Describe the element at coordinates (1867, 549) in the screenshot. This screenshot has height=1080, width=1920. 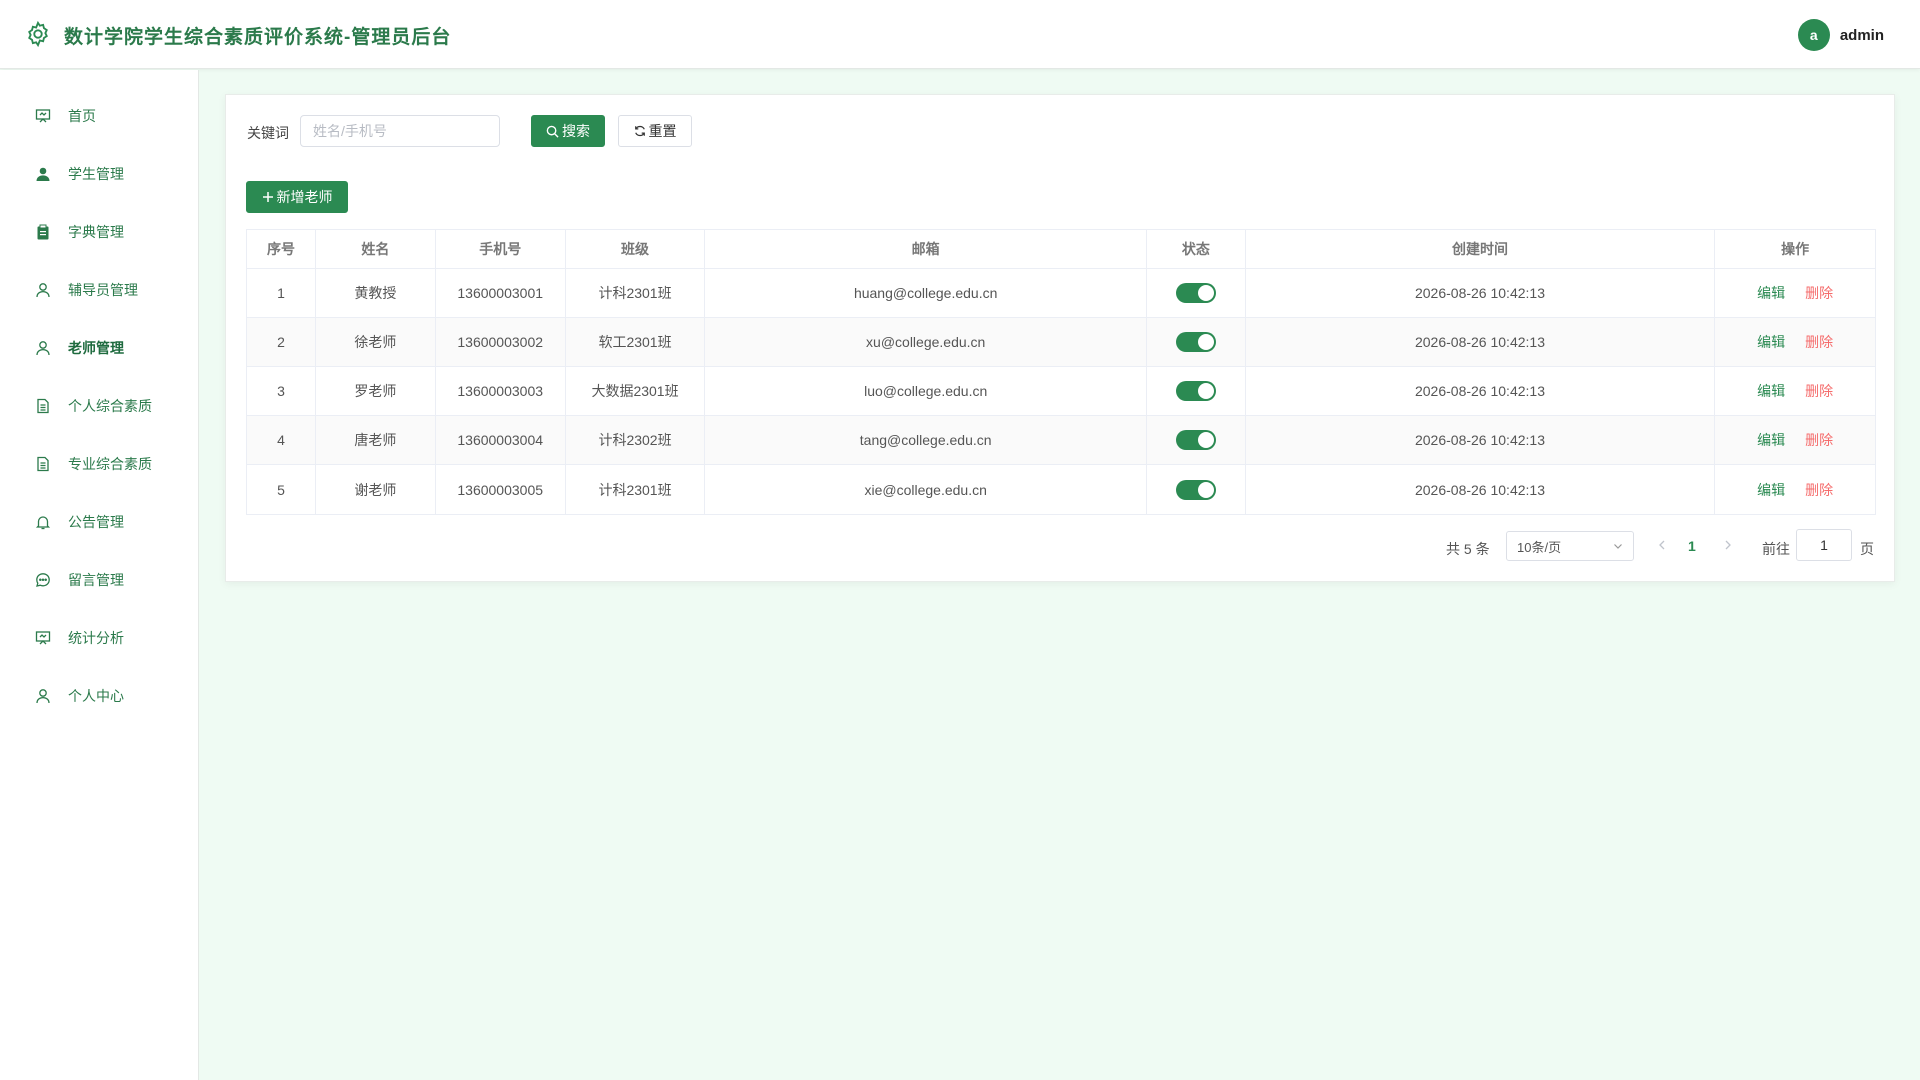
I see `page-suffix-label: 页` at that location.